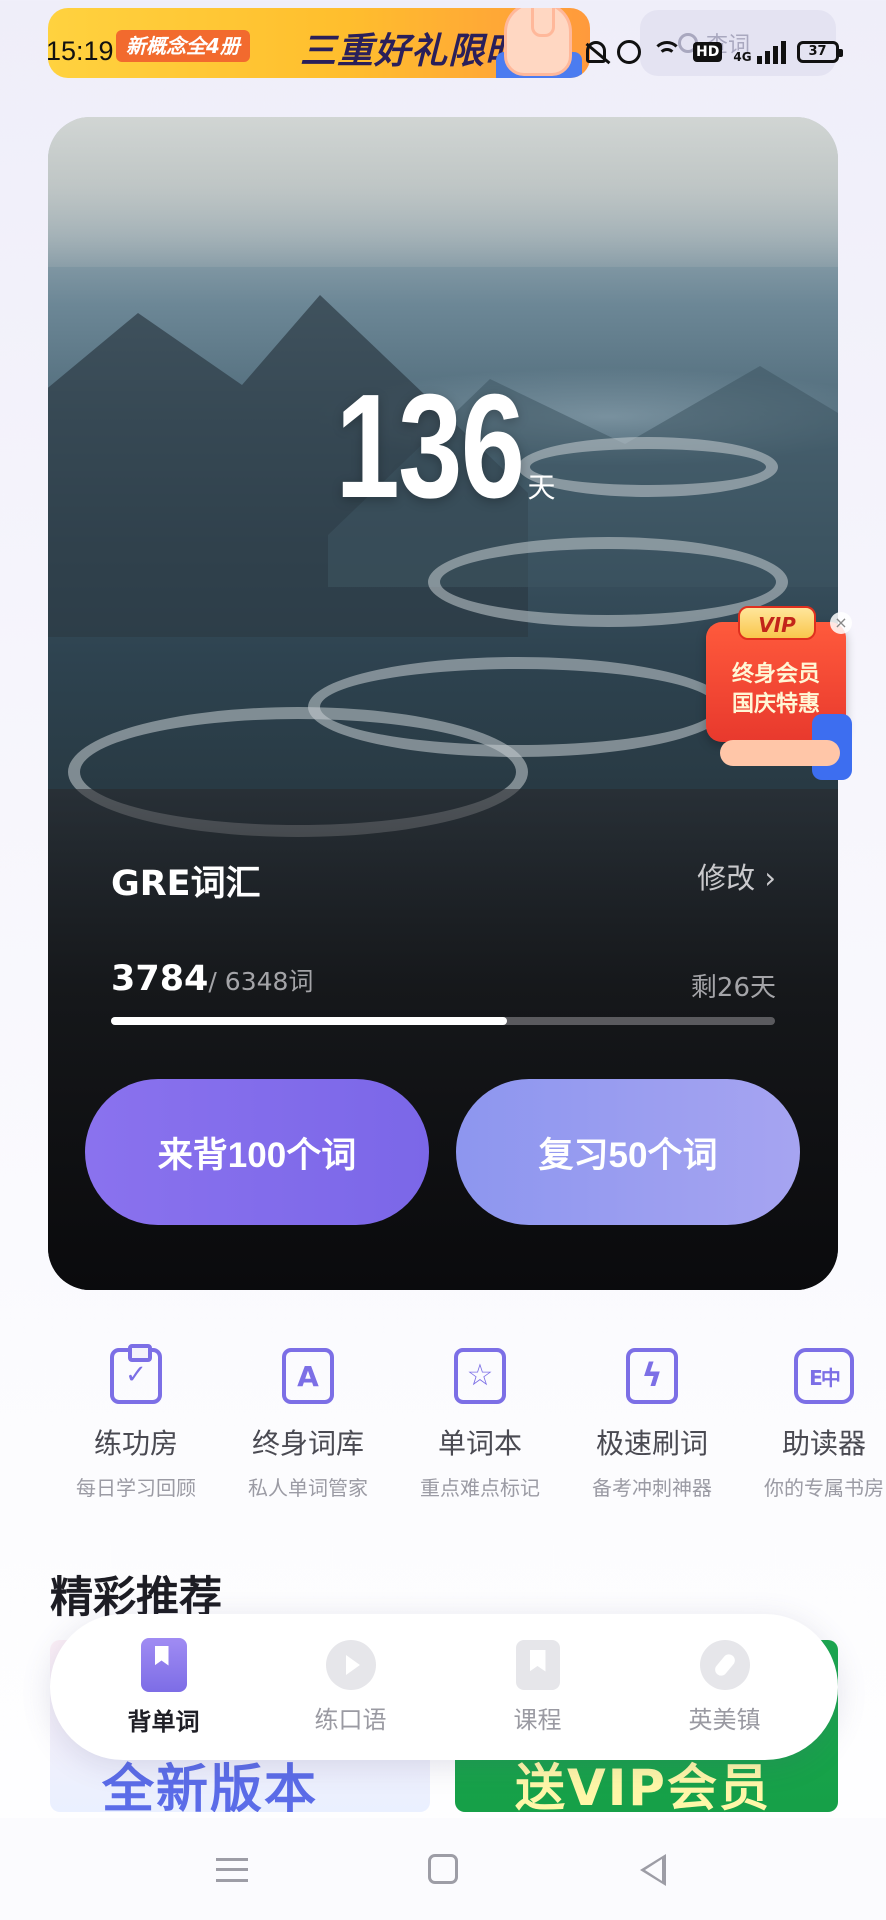 The width and height of the screenshot is (886, 1920). What do you see at coordinates (653, 1870) in the screenshot?
I see `back-icon` at bounding box center [653, 1870].